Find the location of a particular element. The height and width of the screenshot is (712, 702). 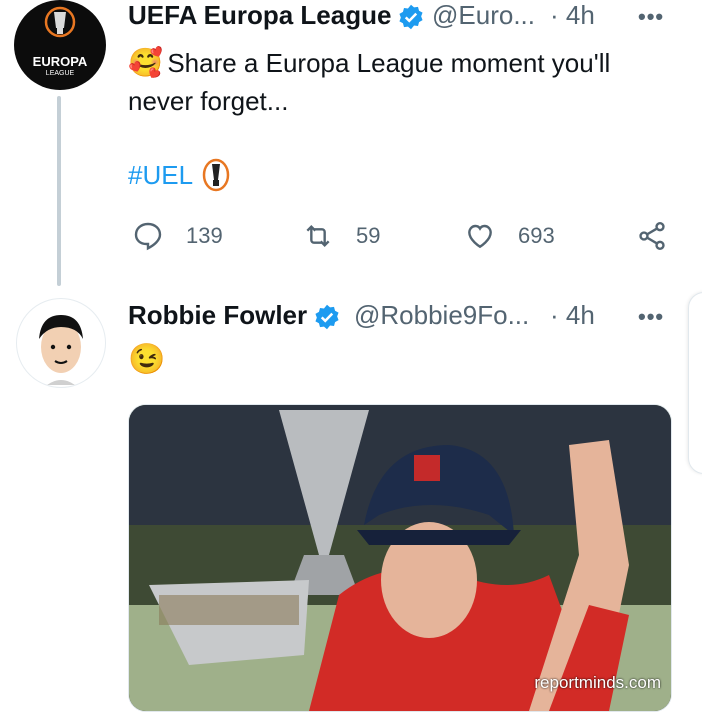

winking-emoji: 😉 is located at coordinates (147, 359).